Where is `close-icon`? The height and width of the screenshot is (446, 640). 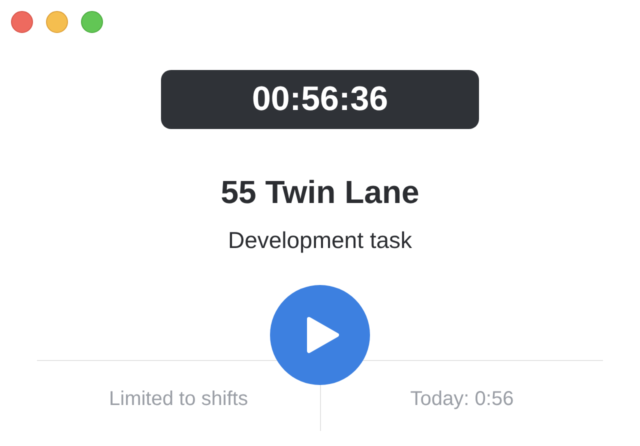
close-icon is located at coordinates (22, 22).